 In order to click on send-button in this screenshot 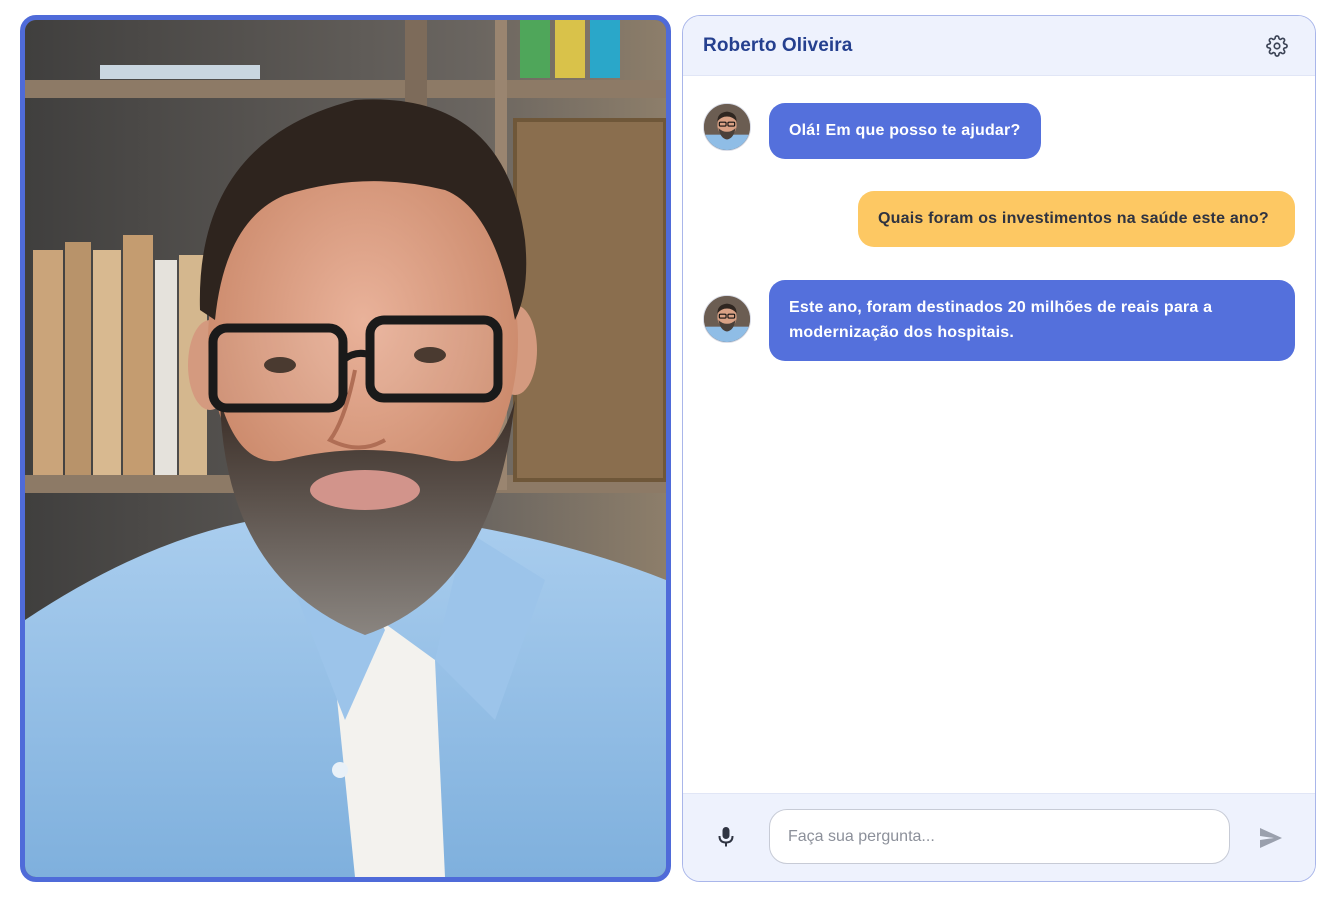, I will do `click(1271, 838)`.